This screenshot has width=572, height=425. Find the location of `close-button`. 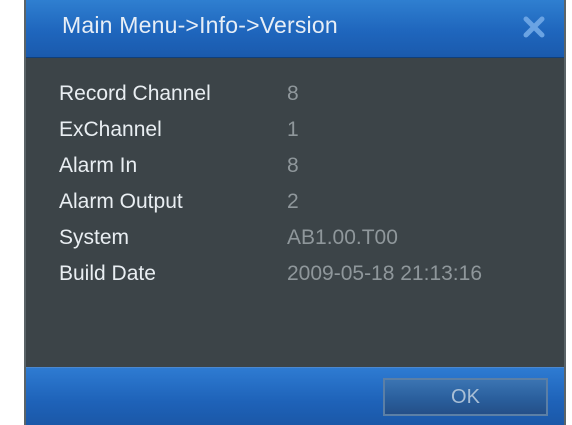

close-button is located at coordinates (534, 29).